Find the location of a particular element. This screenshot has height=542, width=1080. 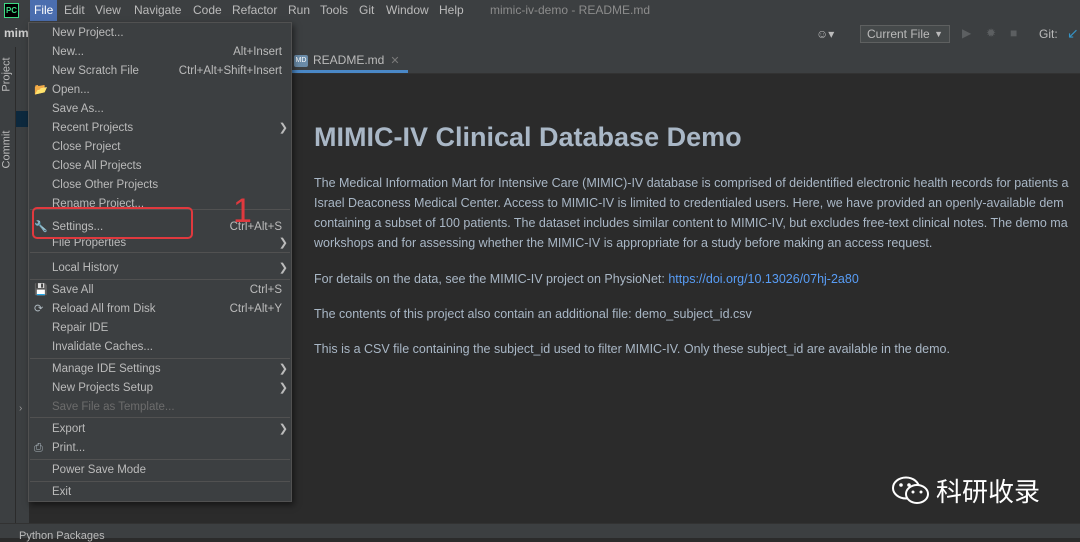

menu-item-new-scratch-file: New Scratch File Ctrl+Alt+Shift+Insert is located at coordinates (160, 71).